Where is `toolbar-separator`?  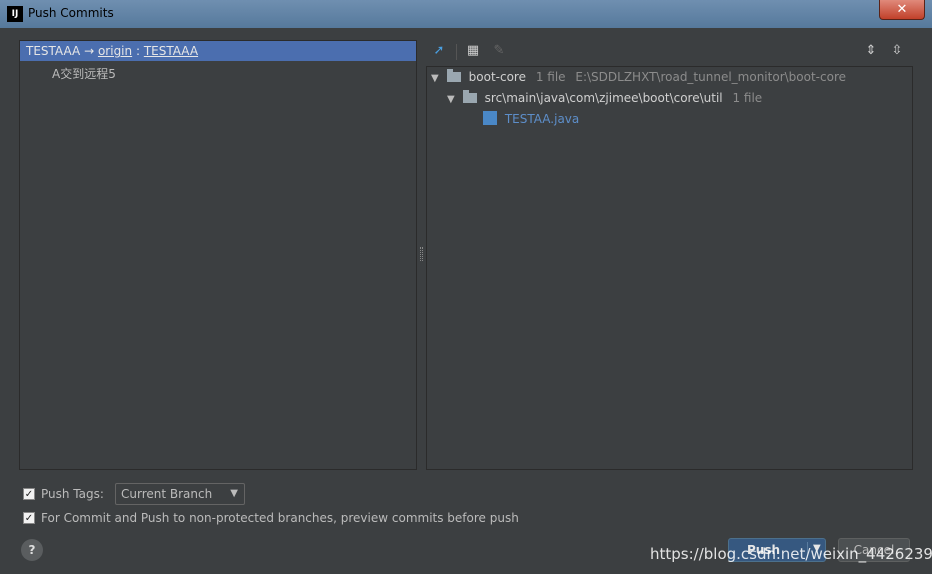
toolbar-separator is located at coordinates (456, 52).